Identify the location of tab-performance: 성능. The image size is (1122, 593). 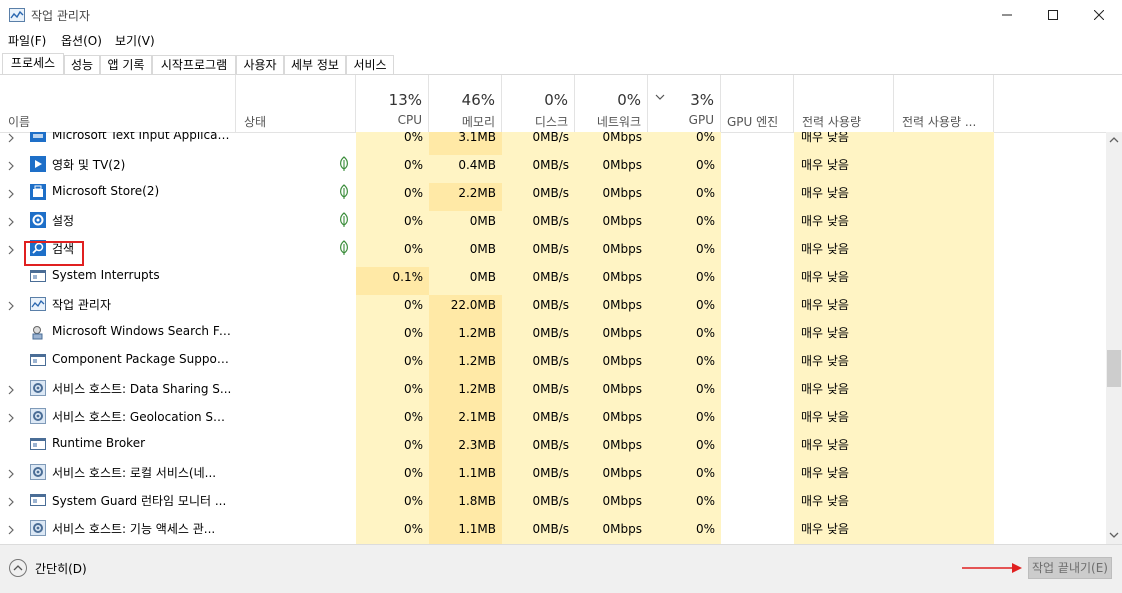
(82, 64).